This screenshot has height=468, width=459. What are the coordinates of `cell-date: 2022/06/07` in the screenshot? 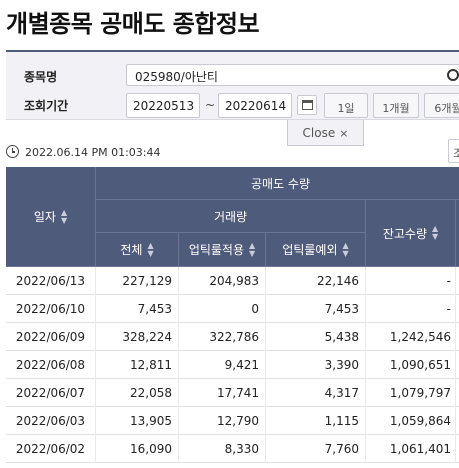 It's located at (51, 393).